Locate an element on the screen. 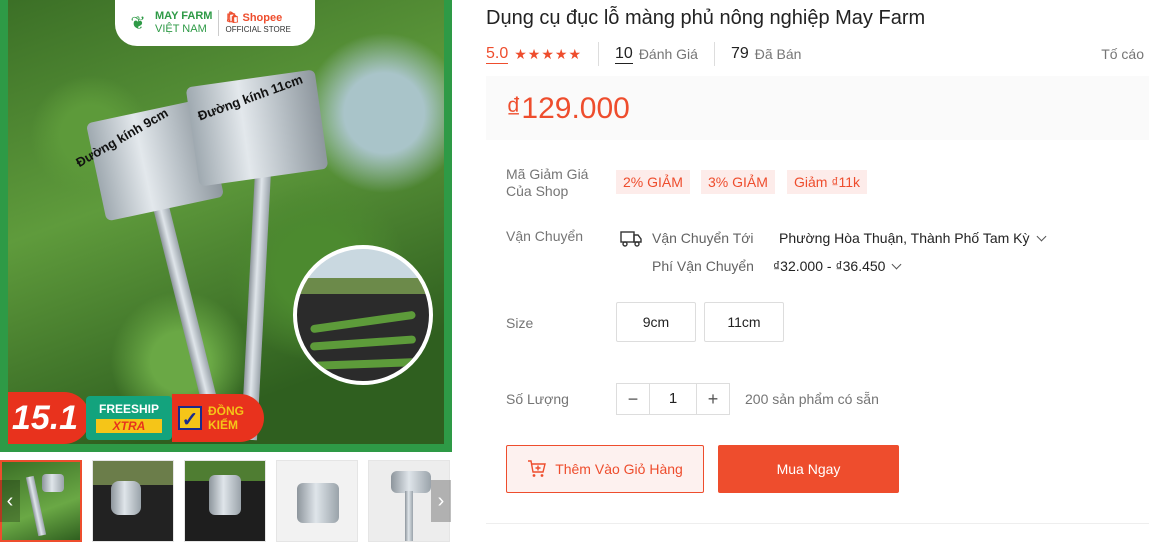  size-option-11cm: 11cm is located at coordinates (744, 322).